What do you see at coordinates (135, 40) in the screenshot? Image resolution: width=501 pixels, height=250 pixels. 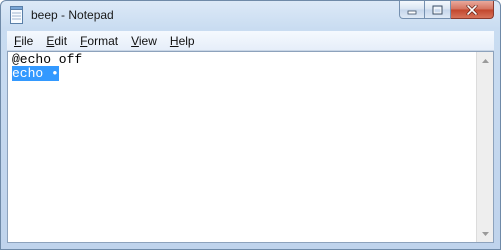 I see `menu-view-accelerator: V` at bounding box center [135, 40].